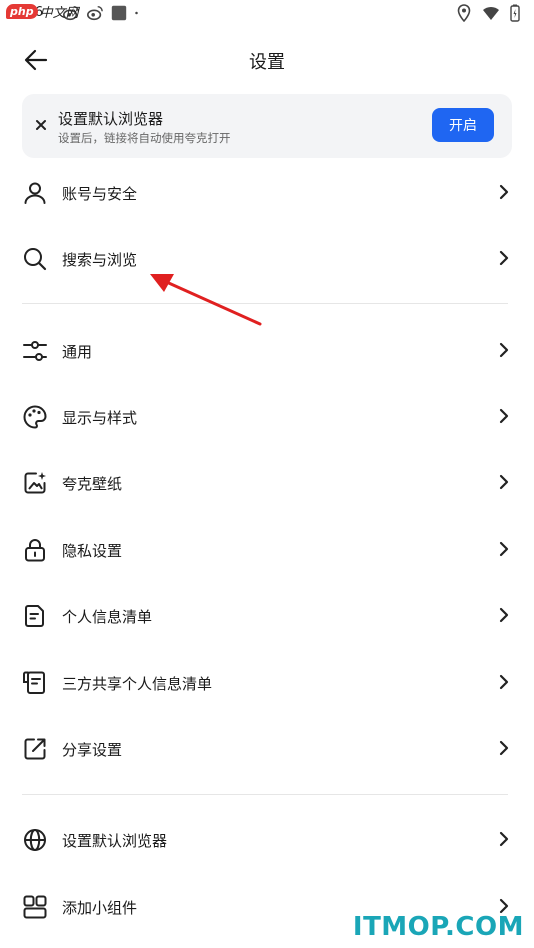 This screenshot has height=948, width=534. What do you see at coordinates (35, 683) in the screenshot?
I see `shared-document-icon` at bounding box center [35, 683].